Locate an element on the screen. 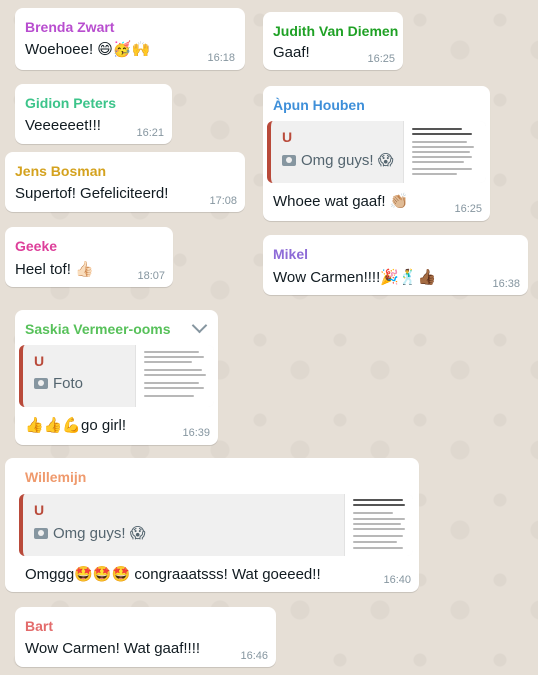 The image size is (538, 675). message-text: Gaaf! is located at coordinates (291, 52).